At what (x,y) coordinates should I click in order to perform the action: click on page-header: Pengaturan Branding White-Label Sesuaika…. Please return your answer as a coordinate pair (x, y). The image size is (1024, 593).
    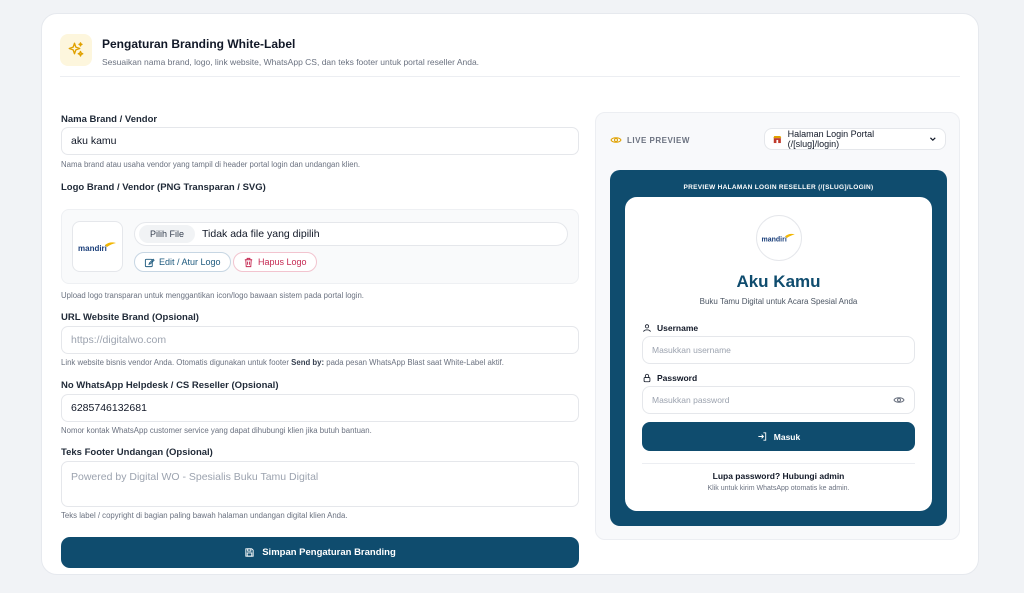
    Looking at the image, I should click on (510, 54).